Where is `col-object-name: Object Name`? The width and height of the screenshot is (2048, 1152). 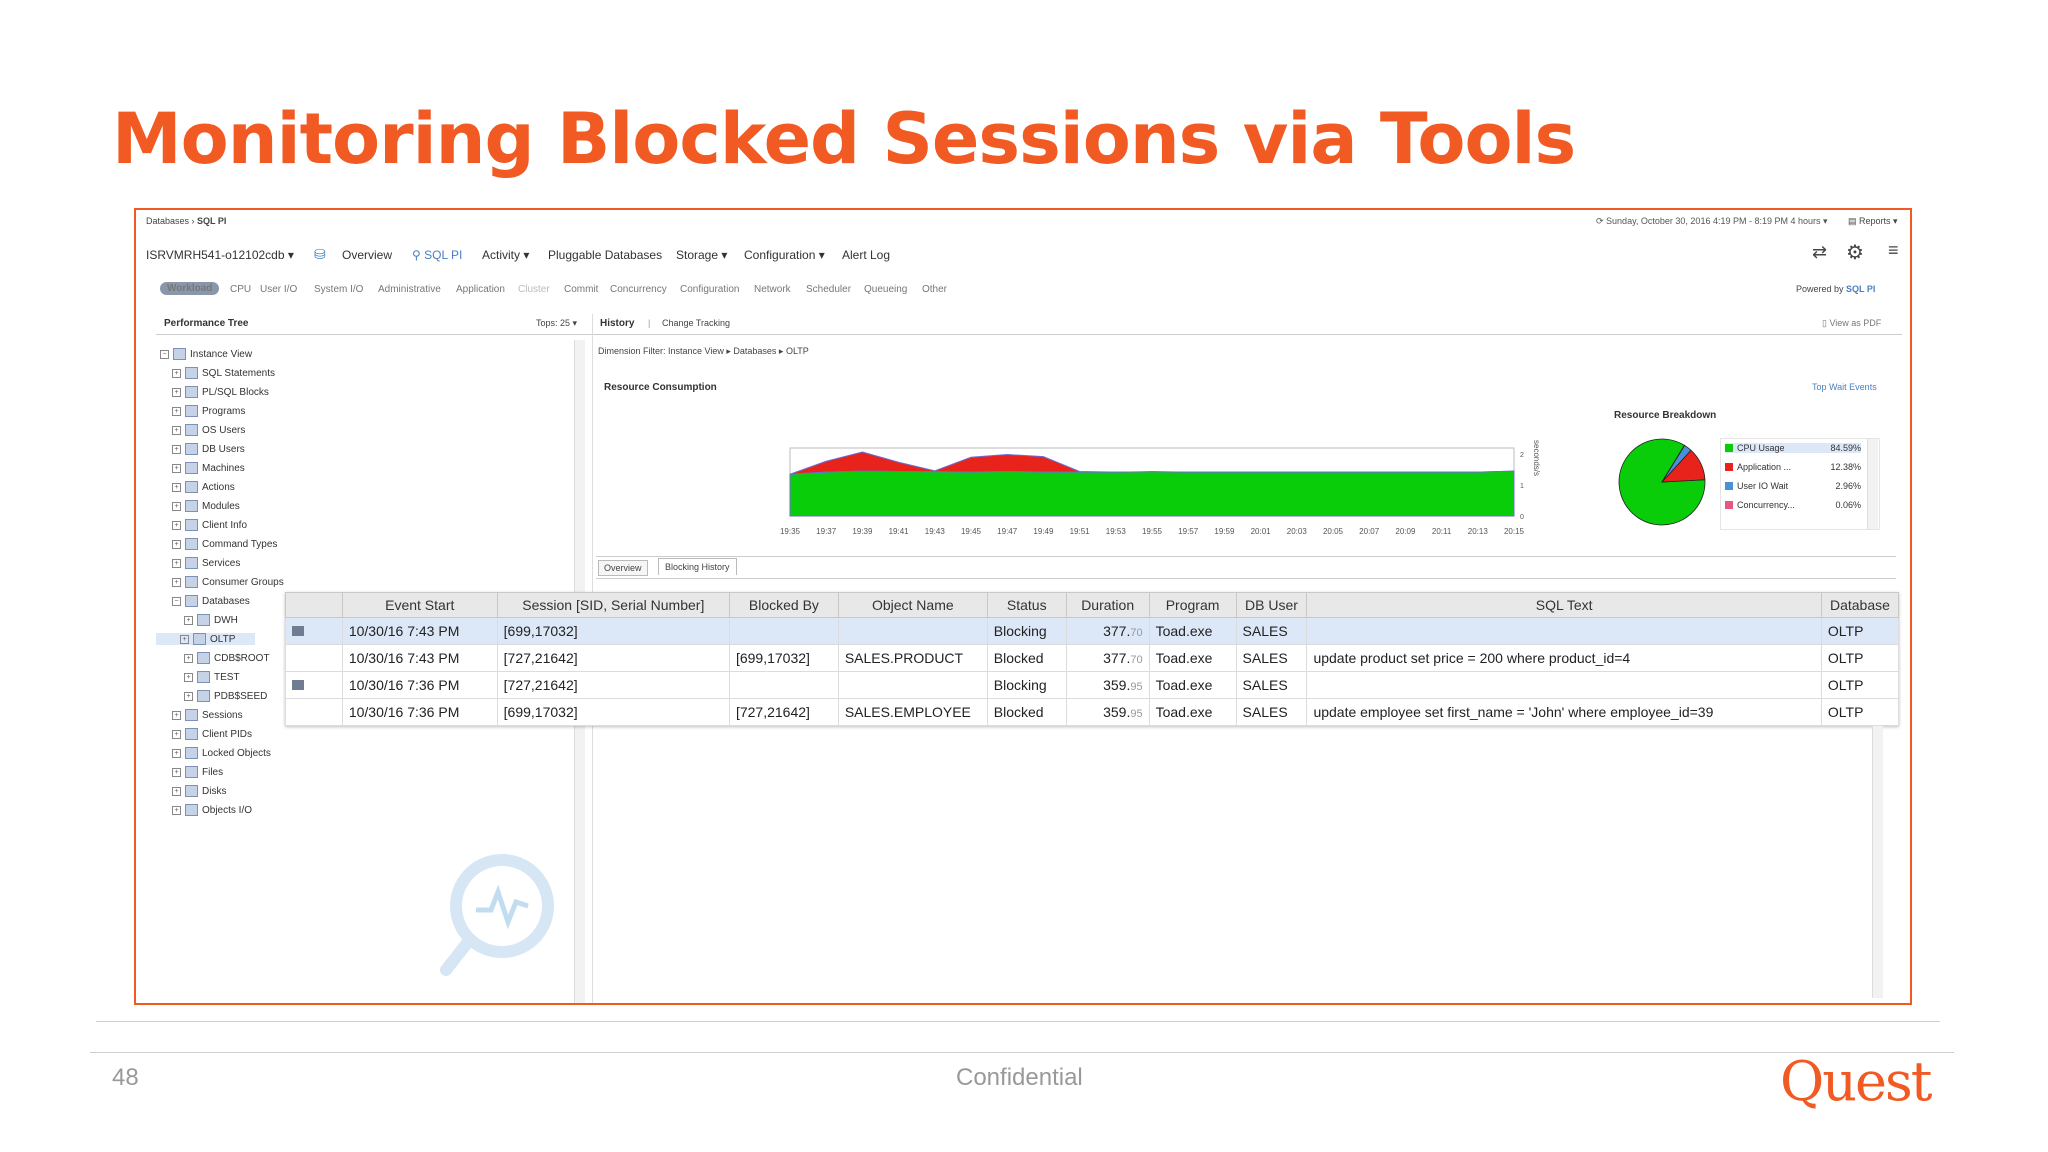 col-object-name: Object Name is located at coordinates (912, 605).